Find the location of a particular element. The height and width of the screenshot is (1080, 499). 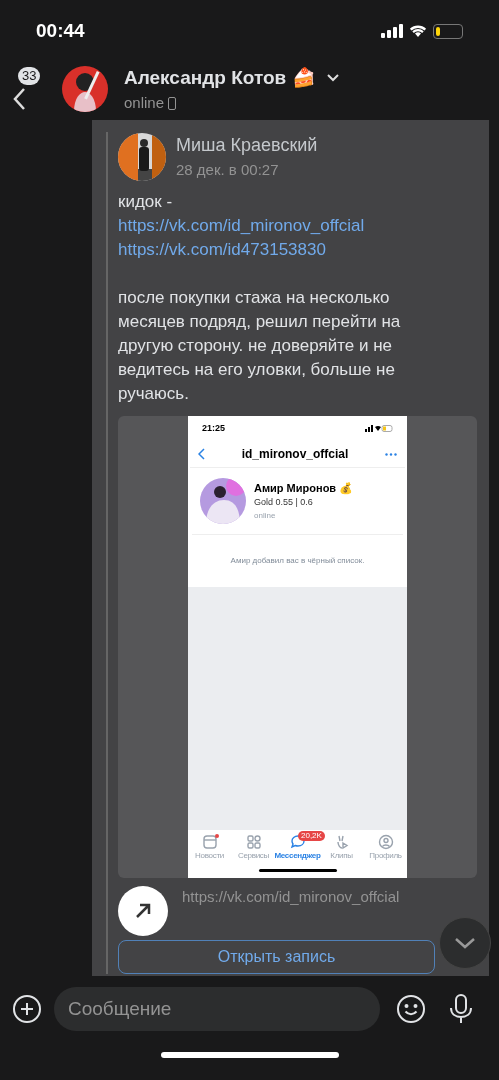

screenshot-title: id_mironov_offcial is located at coordinates (295, 454).